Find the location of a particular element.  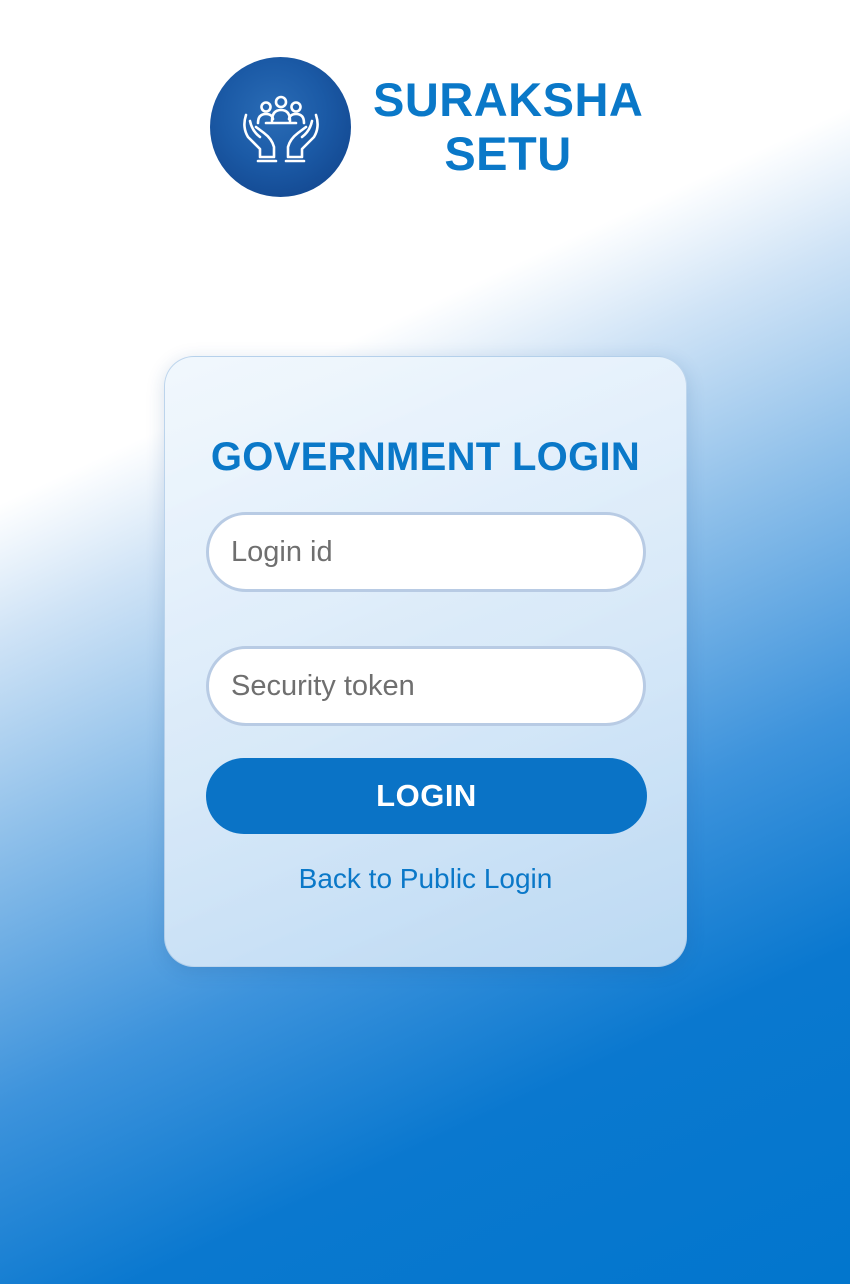

login-id-input is located at coordinates (426, 552).